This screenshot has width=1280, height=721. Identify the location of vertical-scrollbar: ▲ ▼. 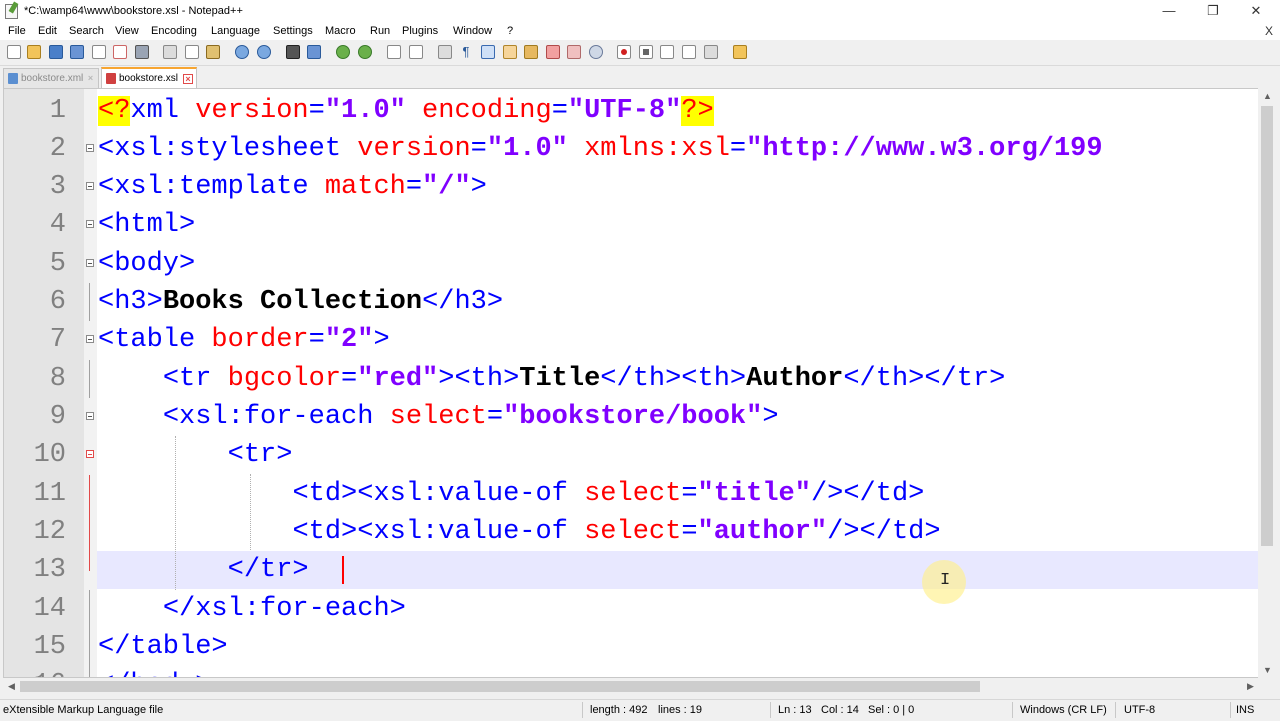
(1267, 383).